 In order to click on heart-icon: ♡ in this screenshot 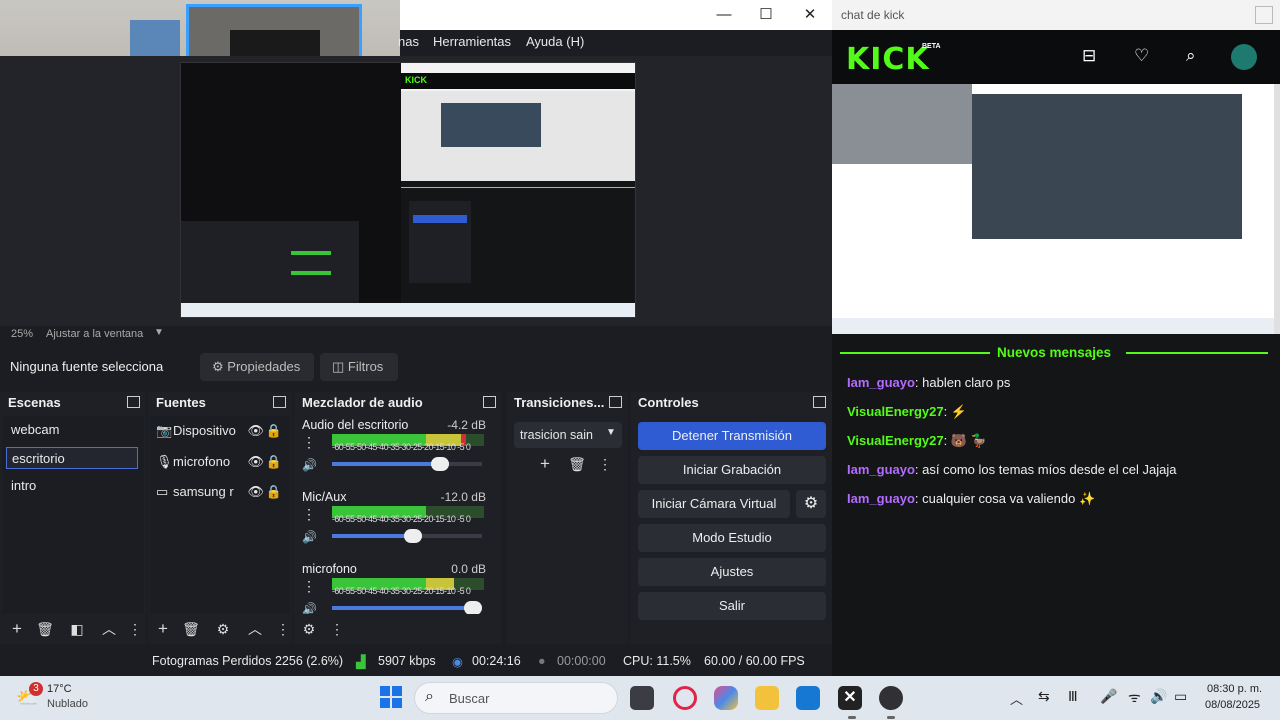, I will do `click(1141, 56)`.